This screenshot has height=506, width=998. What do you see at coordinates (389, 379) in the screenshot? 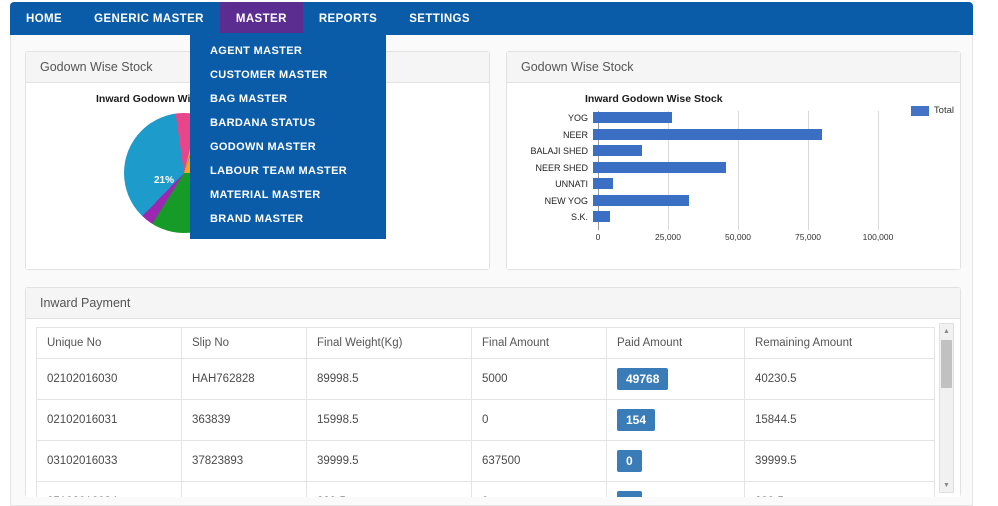
I see `cell-final-weight: 89998.5` at bounding box center [389, 379].